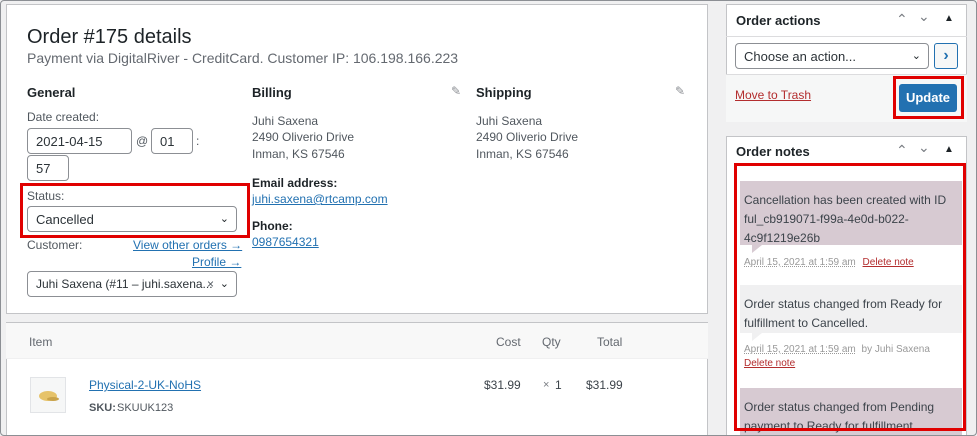 The height and width of the screenshot is (436, 977). I want to click on go-icon: ›, so click(946, 55).